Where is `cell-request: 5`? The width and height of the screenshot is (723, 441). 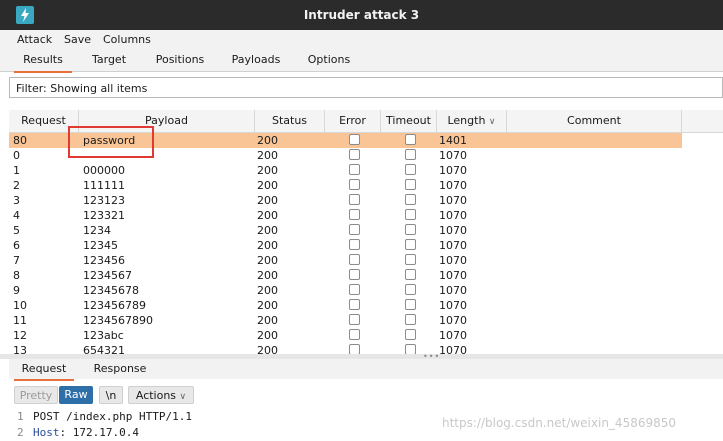
cell-request: 5 is located at coordinates (16, 230).